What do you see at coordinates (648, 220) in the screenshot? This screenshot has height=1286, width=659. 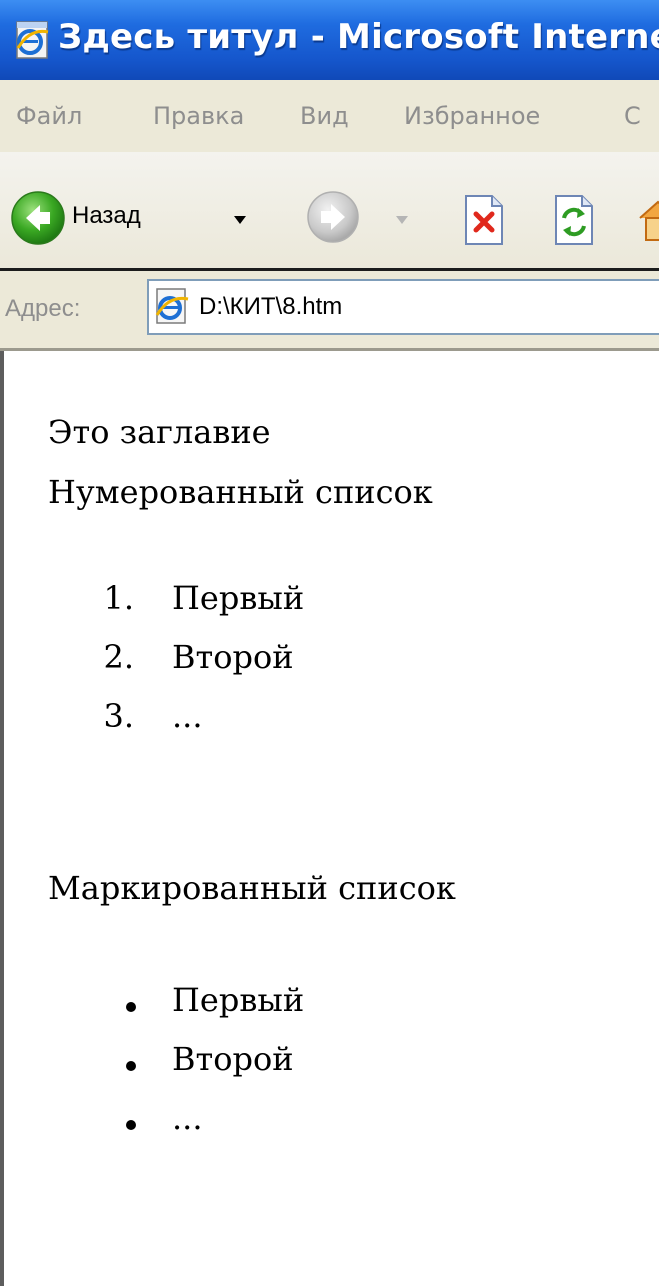 I see `home-icon` at bounding box center [648, 220].